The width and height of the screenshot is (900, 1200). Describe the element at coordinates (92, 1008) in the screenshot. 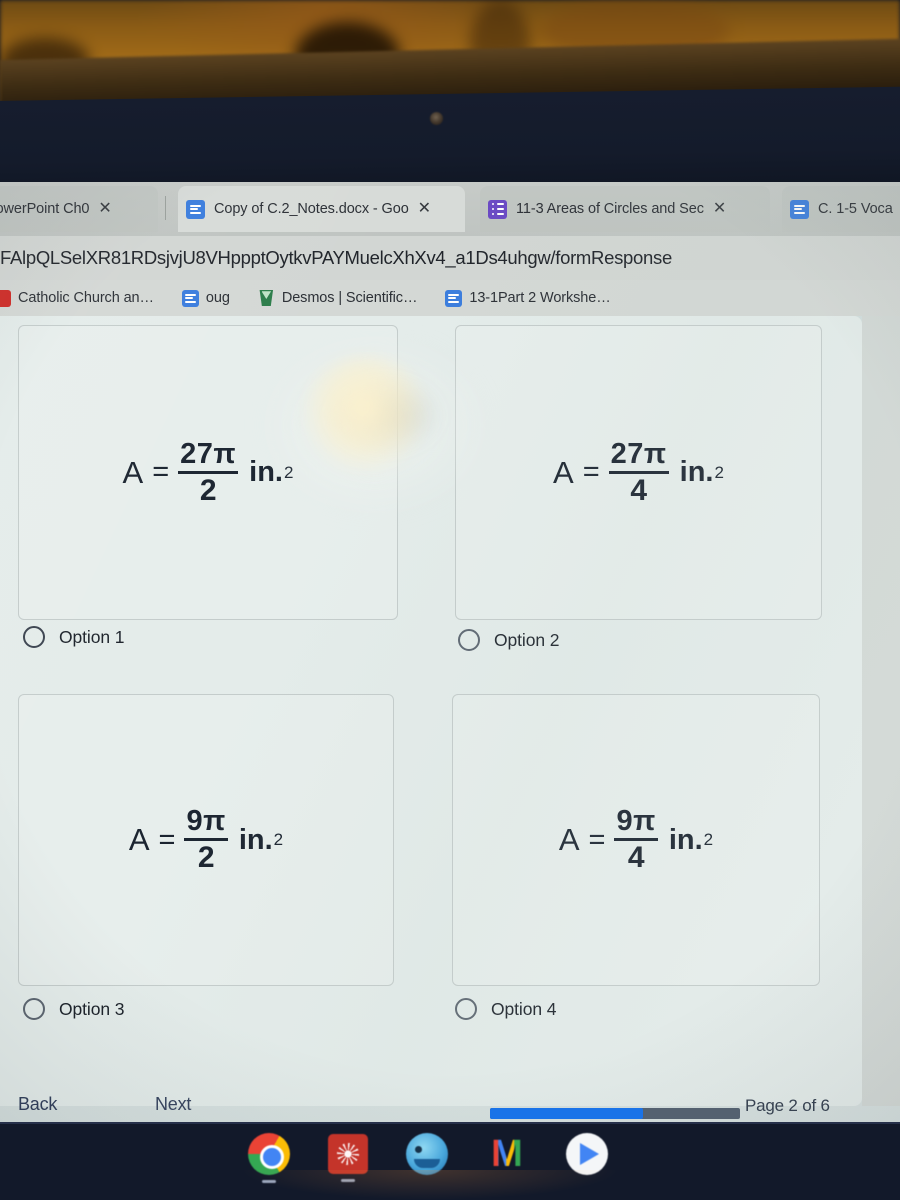

I see `radio-label-option-3: Option 3` at that location.